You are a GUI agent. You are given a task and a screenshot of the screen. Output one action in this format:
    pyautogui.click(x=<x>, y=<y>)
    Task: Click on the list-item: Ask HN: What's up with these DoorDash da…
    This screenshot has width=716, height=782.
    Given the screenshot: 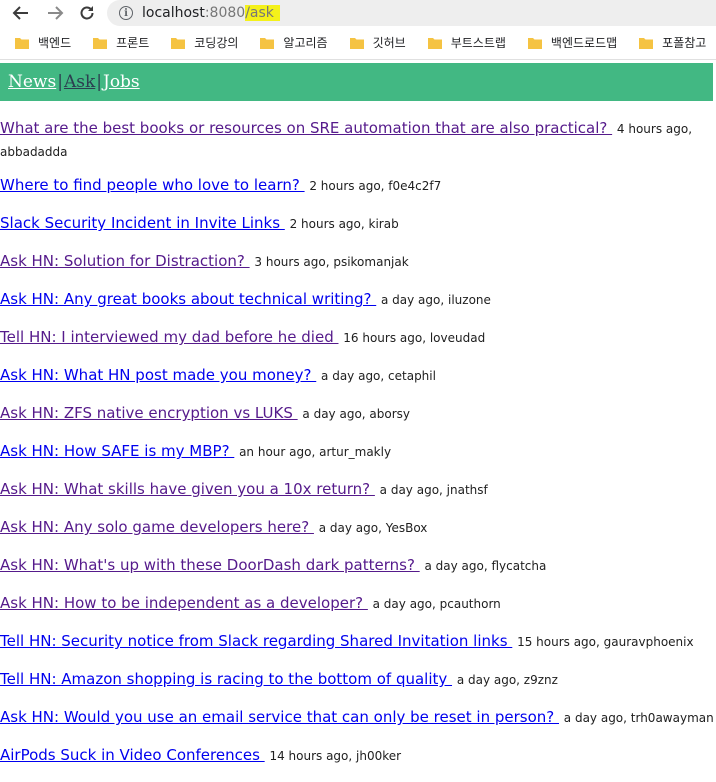 What is the action you would take?
    pyautogui.click(x=358, y=566)
    